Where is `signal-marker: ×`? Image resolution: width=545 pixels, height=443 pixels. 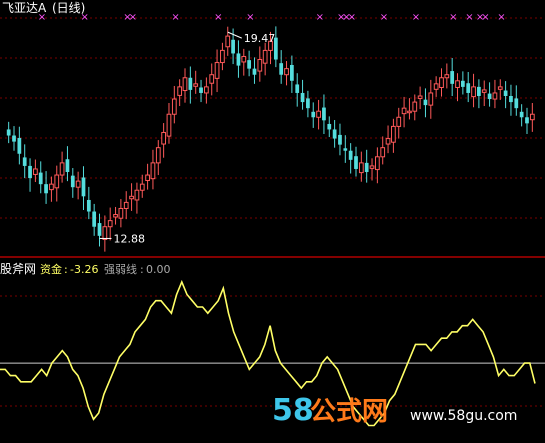 signal-marker: × is located at coordinates (352, 17).